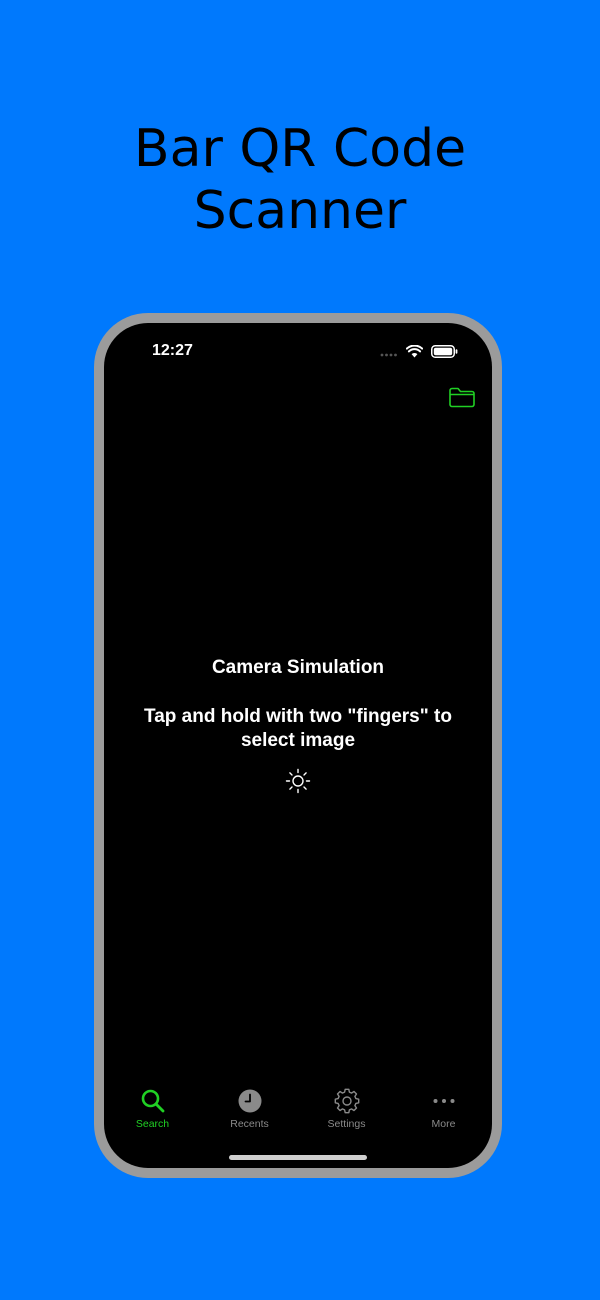 This screenshot has width=600, height=1300. I want to click on status-icons, so click(419, 351).